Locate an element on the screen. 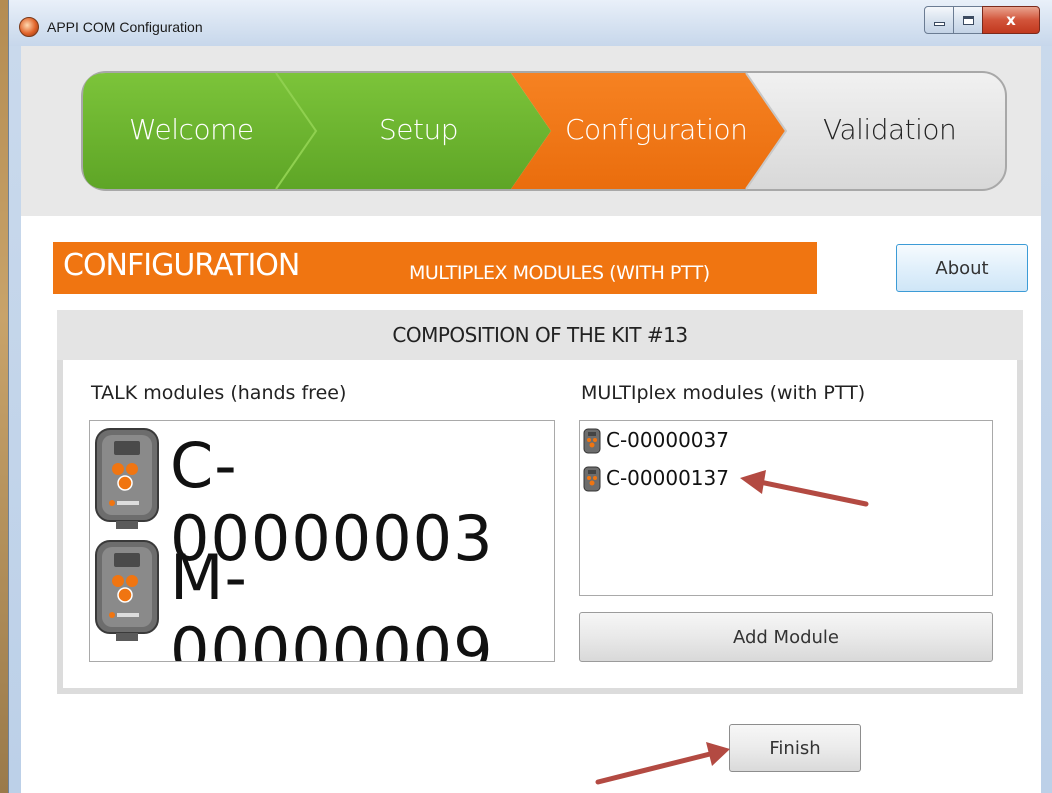 This screenshot has width=1052, height=793. talk-modules-list: C-00000003 M-00000009 is located at coordinates (322, 541).